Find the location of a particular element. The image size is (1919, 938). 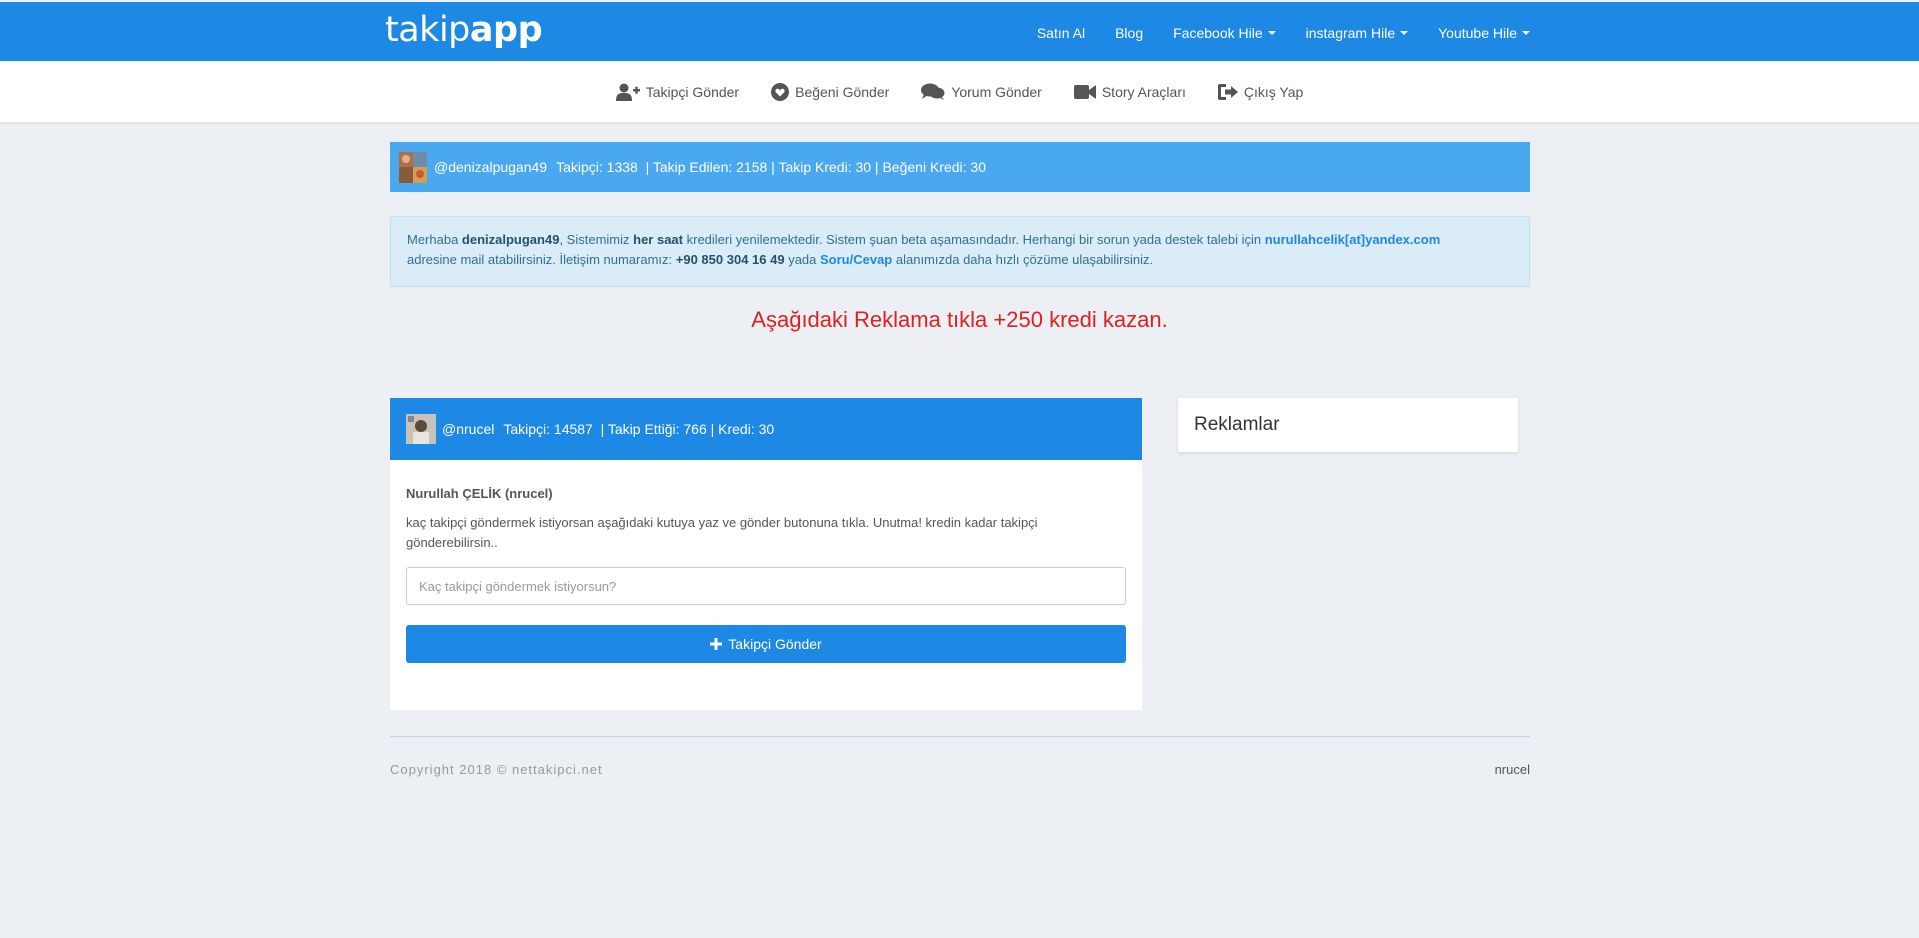

nav-label: Facebook Hile is located at coordinates (1218, 32).